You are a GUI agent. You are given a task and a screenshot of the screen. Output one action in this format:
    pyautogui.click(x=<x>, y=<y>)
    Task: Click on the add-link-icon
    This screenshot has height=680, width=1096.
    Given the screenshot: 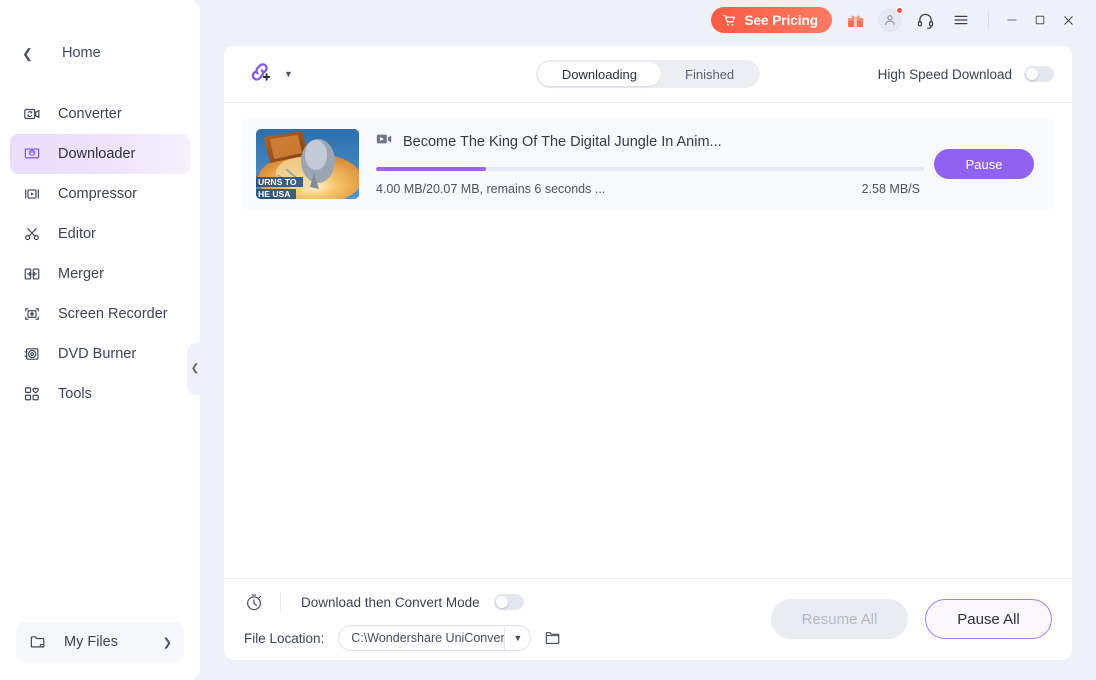 What is the action you would take?
    pyautogui.click(x=260, y=74)
    